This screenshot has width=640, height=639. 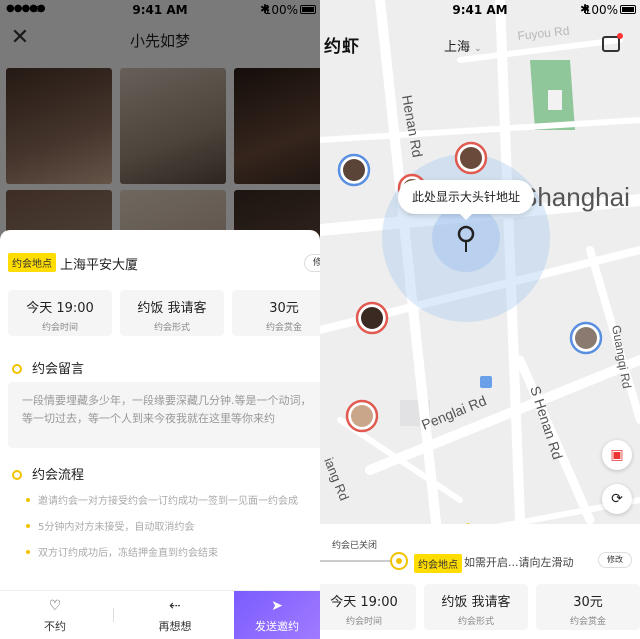 I want to click on rethink-button: ⇠ 再想想, so click(x=175, y=615).